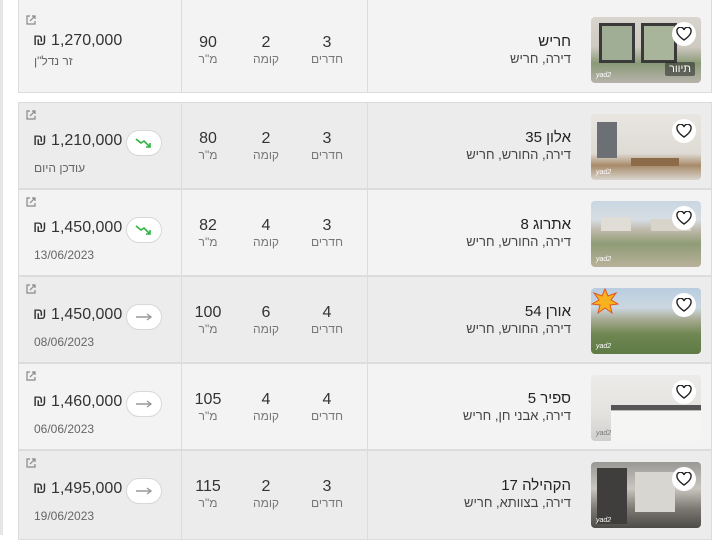 The height and width of the screenshot is (540, 722). I want to click on floor-stat: 6 קומה, so click(266, 320).